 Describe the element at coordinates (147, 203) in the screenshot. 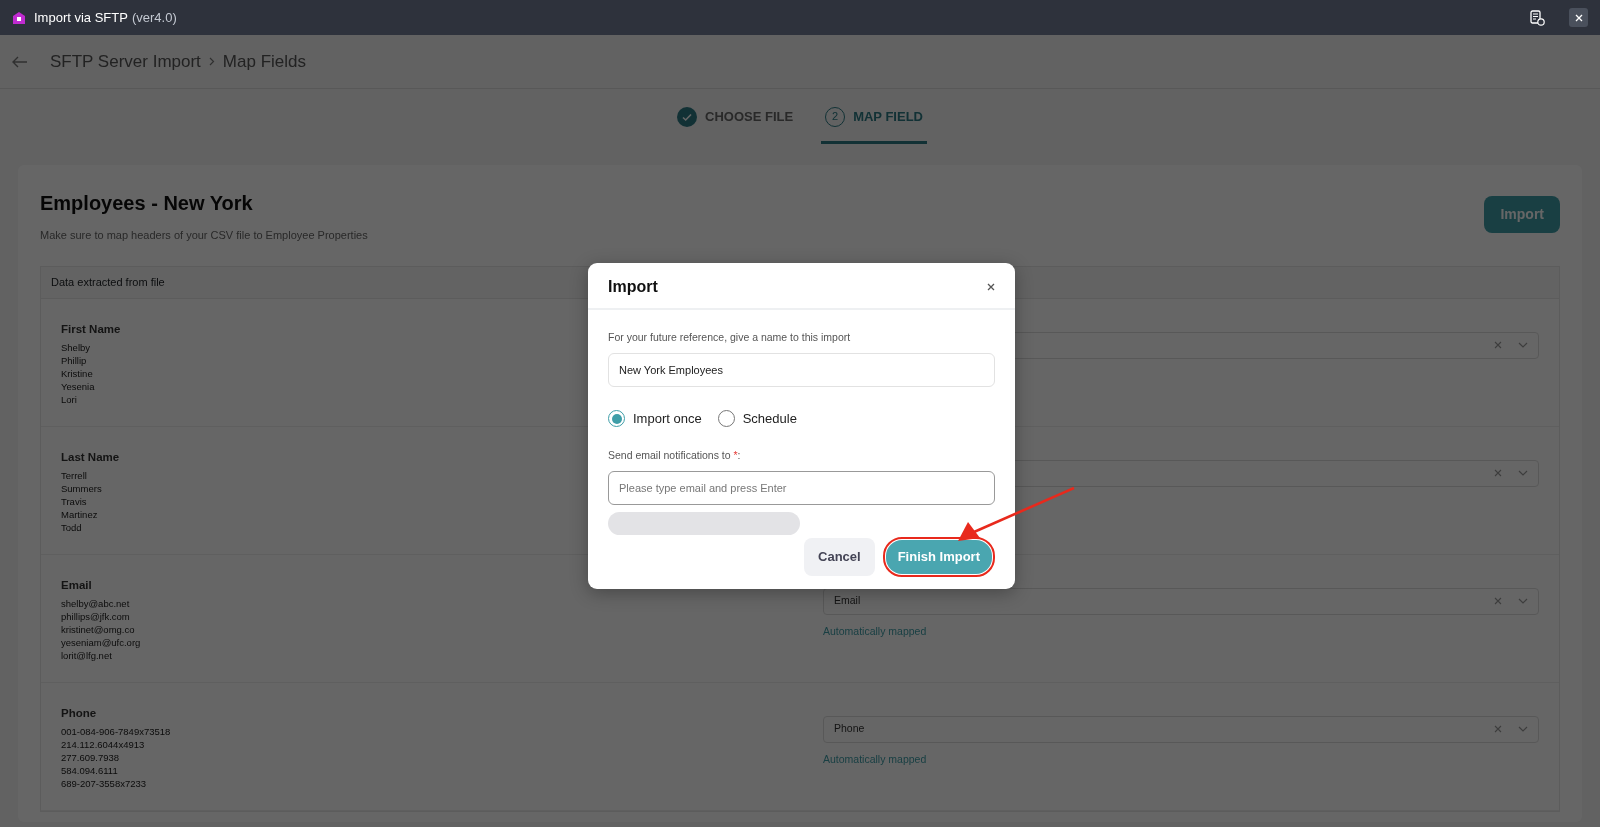

I see `page-title: Employees - New York` at that location.